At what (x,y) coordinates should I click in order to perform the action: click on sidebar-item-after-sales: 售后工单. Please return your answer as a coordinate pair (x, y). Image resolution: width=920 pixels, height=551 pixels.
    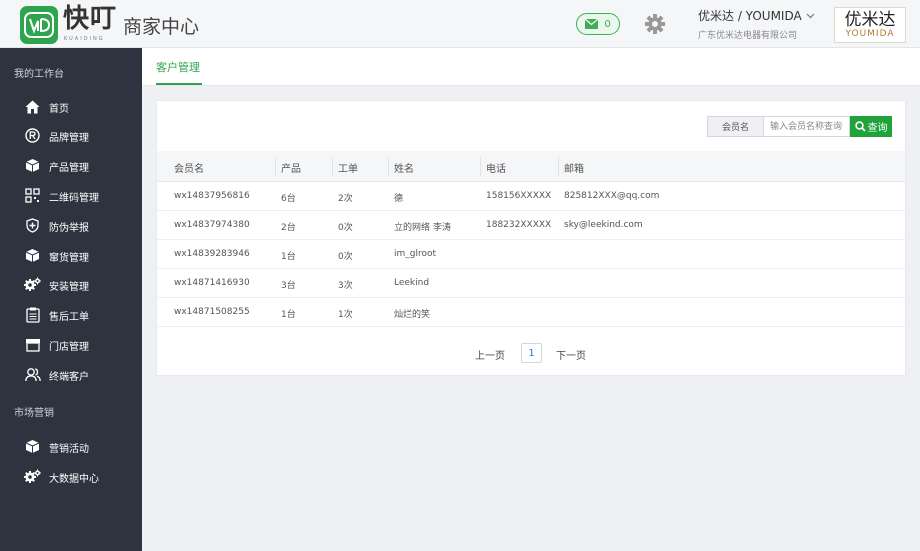
    Looking at the image, I should click on (71, 315).